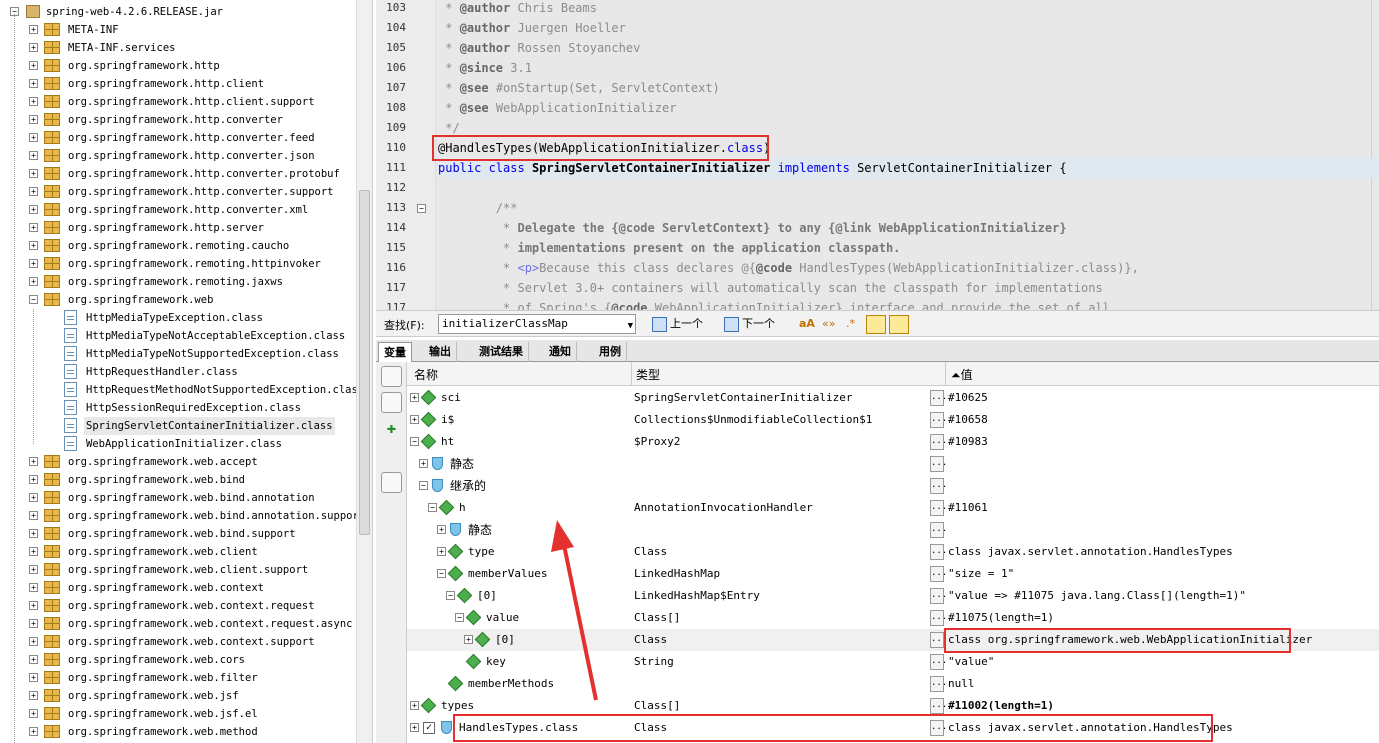 This screenshot has width=1379, height=743. I want to click on variable-row: memberMethods... null, so click(893, 684).